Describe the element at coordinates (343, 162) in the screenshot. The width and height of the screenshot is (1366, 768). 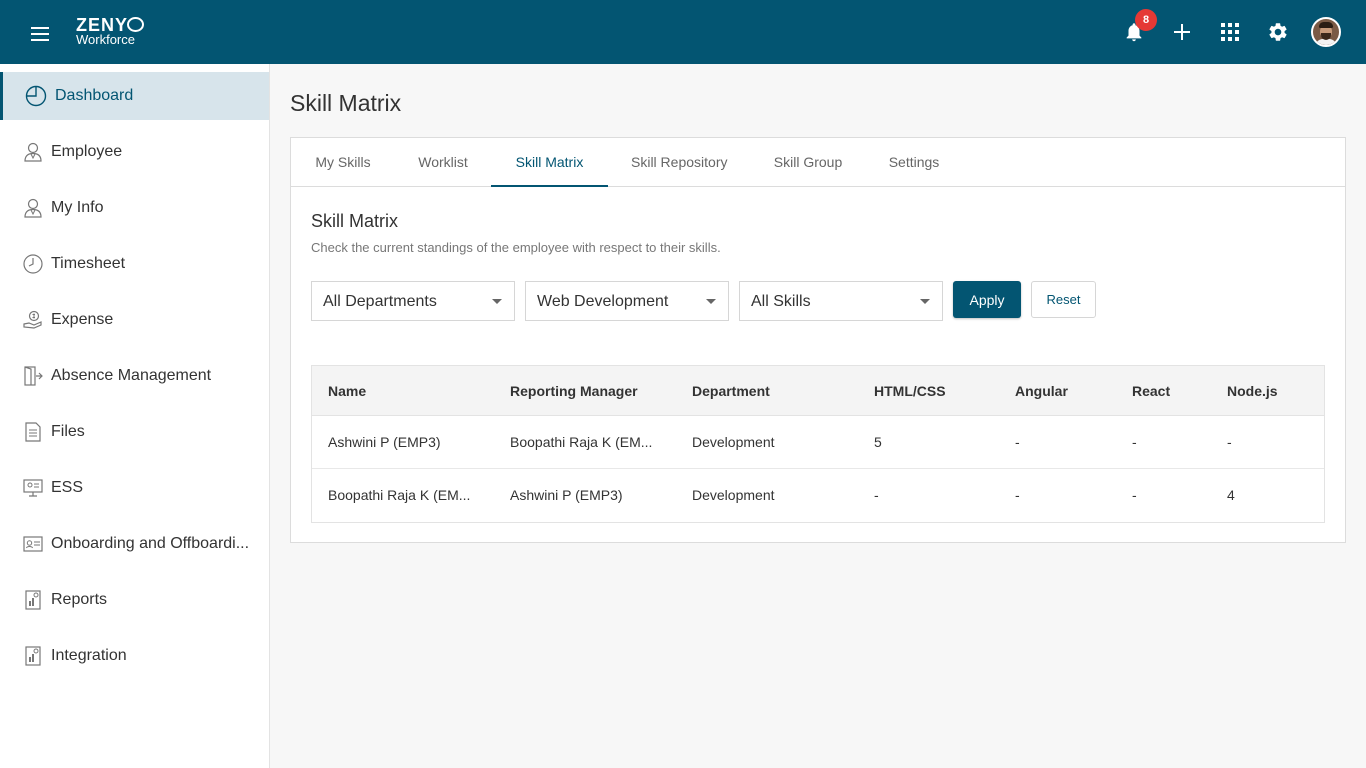
I see `tab-my-skills: My Skills` at that location.